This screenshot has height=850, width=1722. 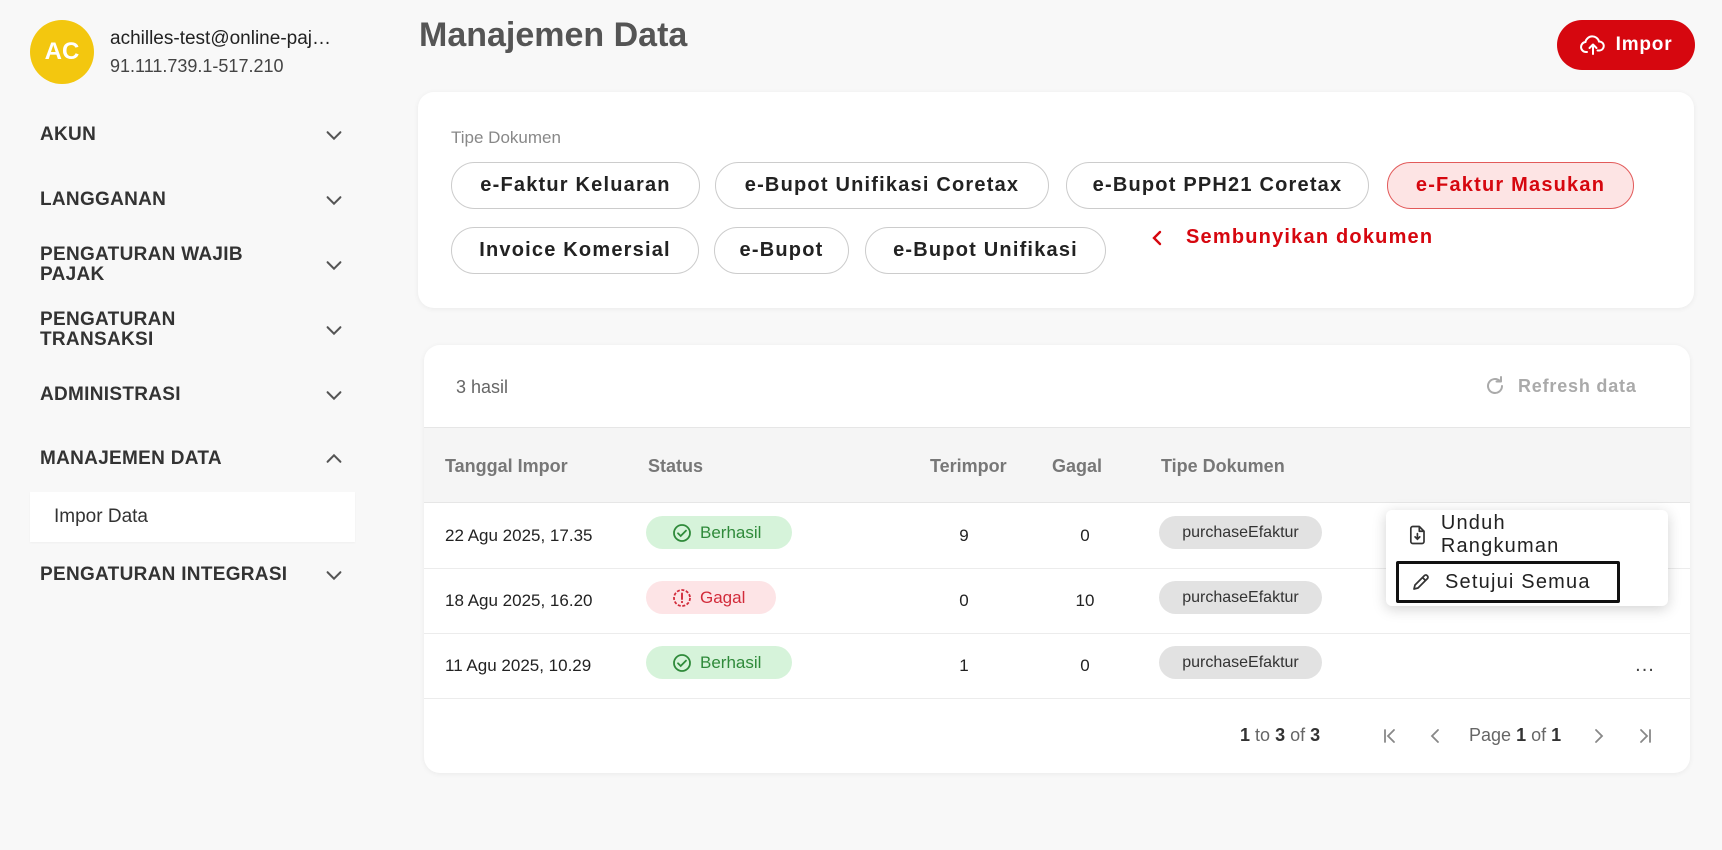 What do you see at coordinates (964, 535) in the screenshot?
I see `imported-count: 9` at bounding box center [964, 535].